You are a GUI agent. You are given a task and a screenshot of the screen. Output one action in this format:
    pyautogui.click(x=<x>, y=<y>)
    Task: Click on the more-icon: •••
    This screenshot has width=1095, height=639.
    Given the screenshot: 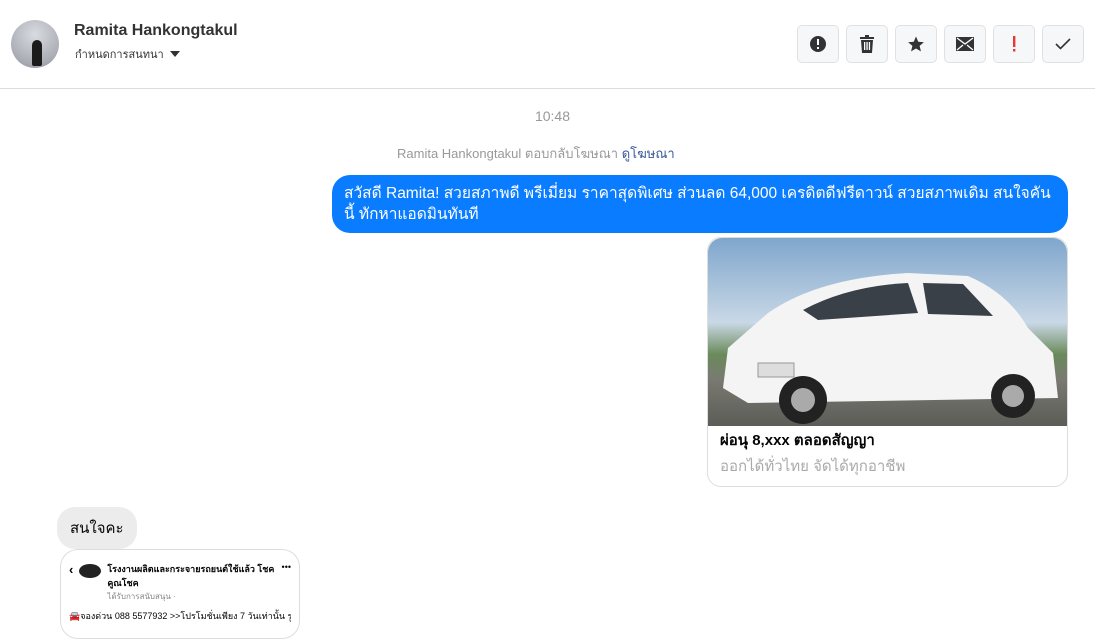 What is the action you would take?
    pyautogui.click(x=286, y=567)
    